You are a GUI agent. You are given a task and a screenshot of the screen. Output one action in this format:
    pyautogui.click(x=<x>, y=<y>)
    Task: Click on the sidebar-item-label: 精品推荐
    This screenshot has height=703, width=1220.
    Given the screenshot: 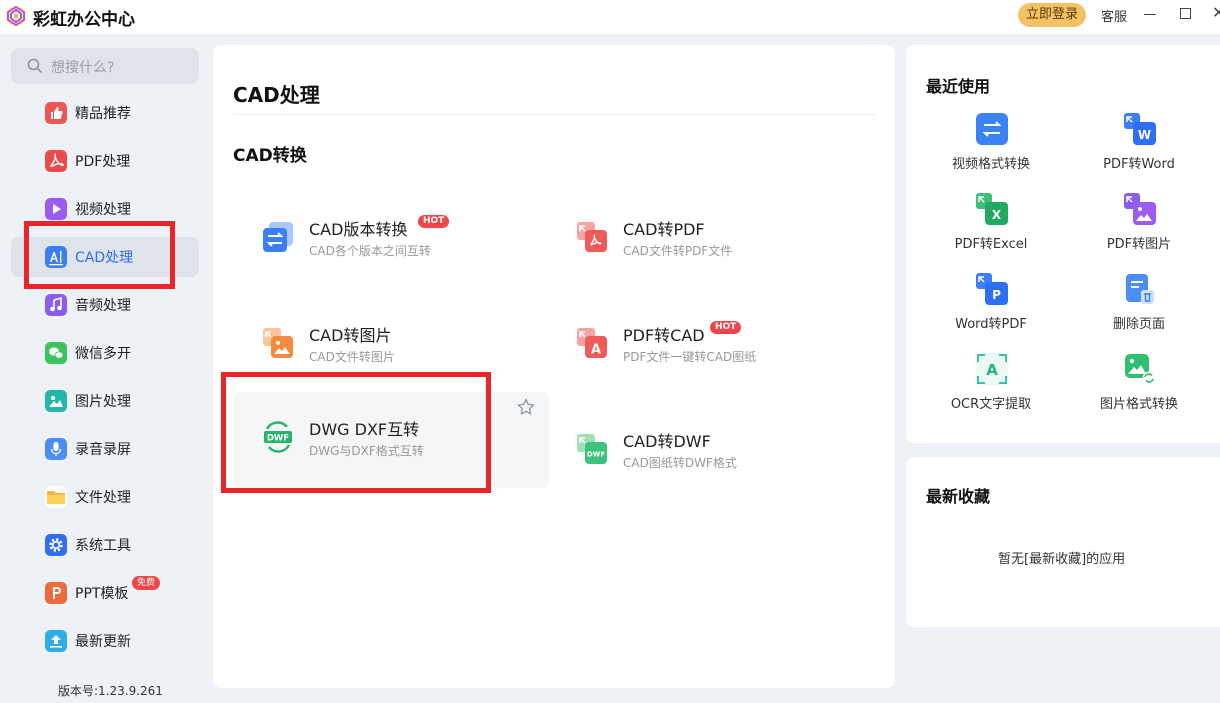 What is the action you would take?
    pyautogui.click(x=103, y=114)
    